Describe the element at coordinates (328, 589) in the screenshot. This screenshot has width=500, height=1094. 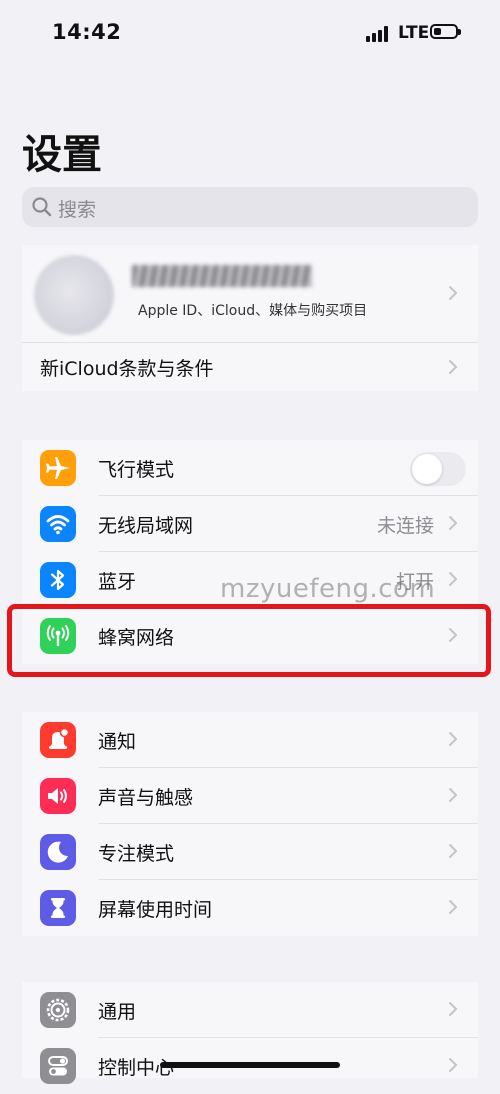
I see `watermark: mzyuefeng.com` at that location.